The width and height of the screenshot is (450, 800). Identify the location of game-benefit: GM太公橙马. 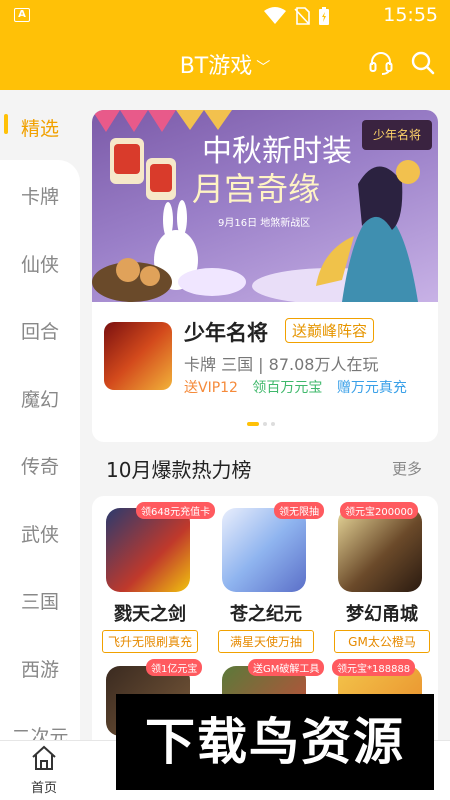
(382, 641).